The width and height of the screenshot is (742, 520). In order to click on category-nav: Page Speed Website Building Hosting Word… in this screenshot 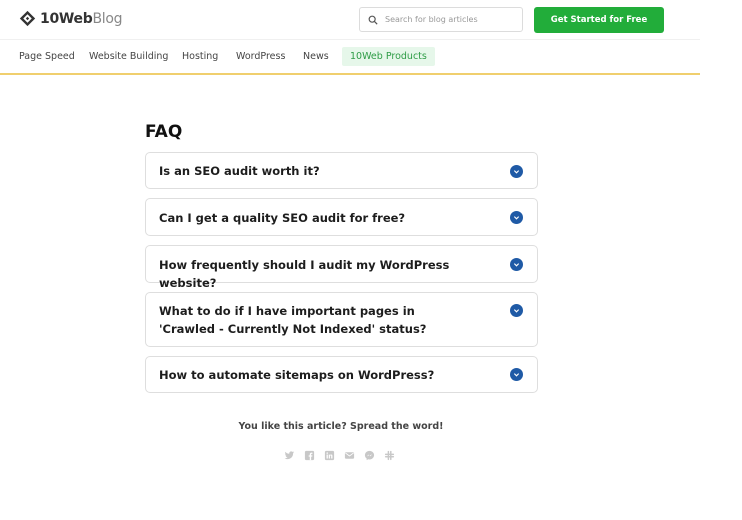, I will do `click(350, 58)`.